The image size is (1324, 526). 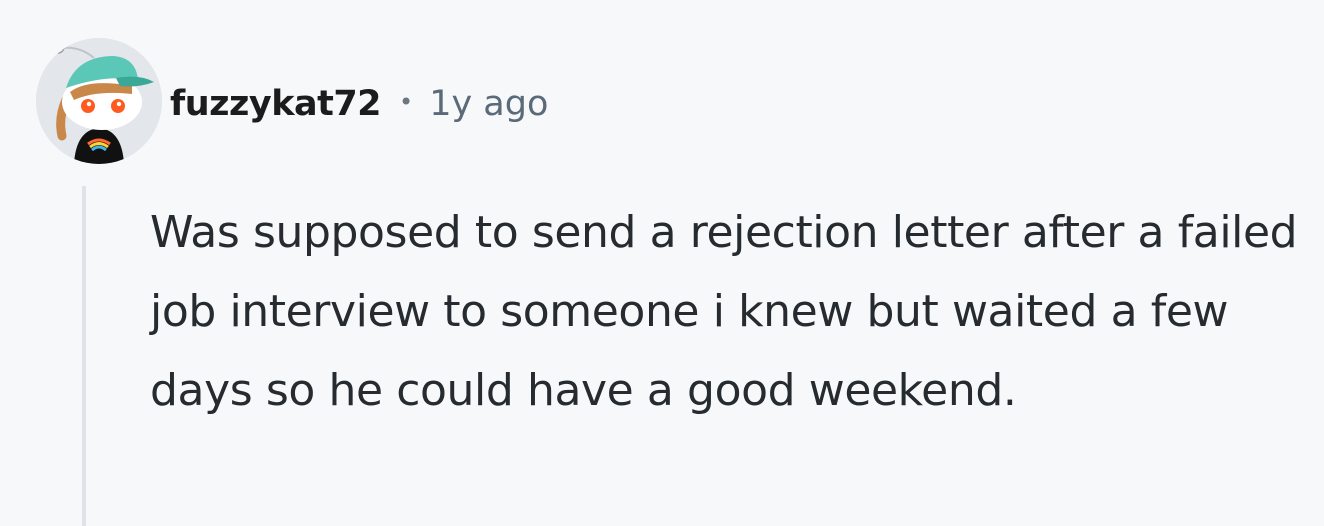 I want to click on user-avatar, so click(x=99, y=101).